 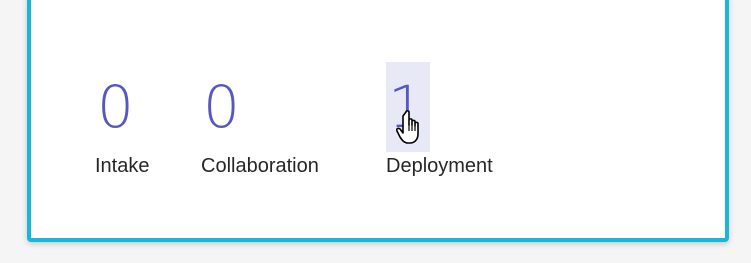 I want to click on stat-intake: 0 Intake, so click(x=122, y=120).